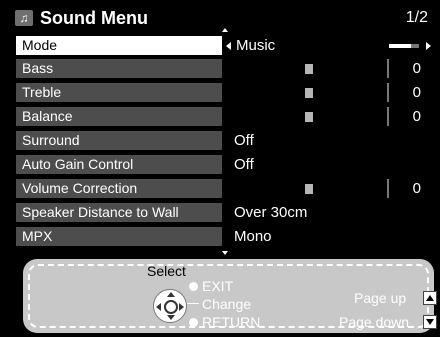 The image size is (440, 337). I want to click on menu-item-auto-gain-control: Auto Gain Control Off, so click(223, 164).